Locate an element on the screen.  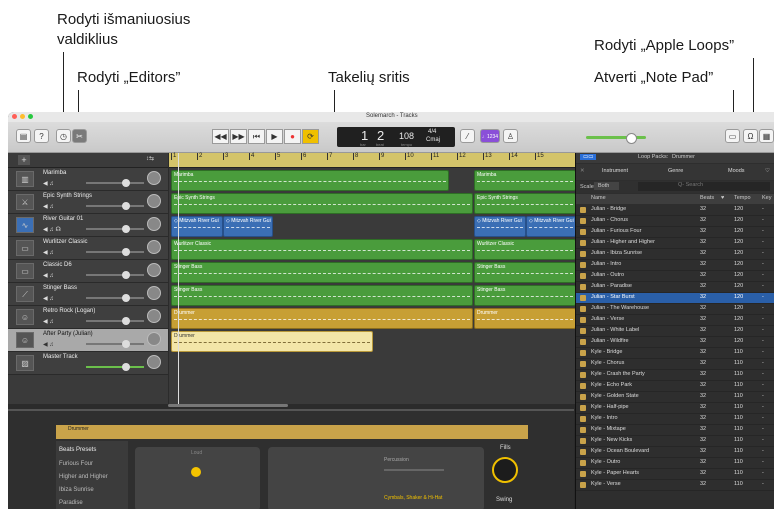
loop-search-field: Q- Search is located at coordinates (704, 186).